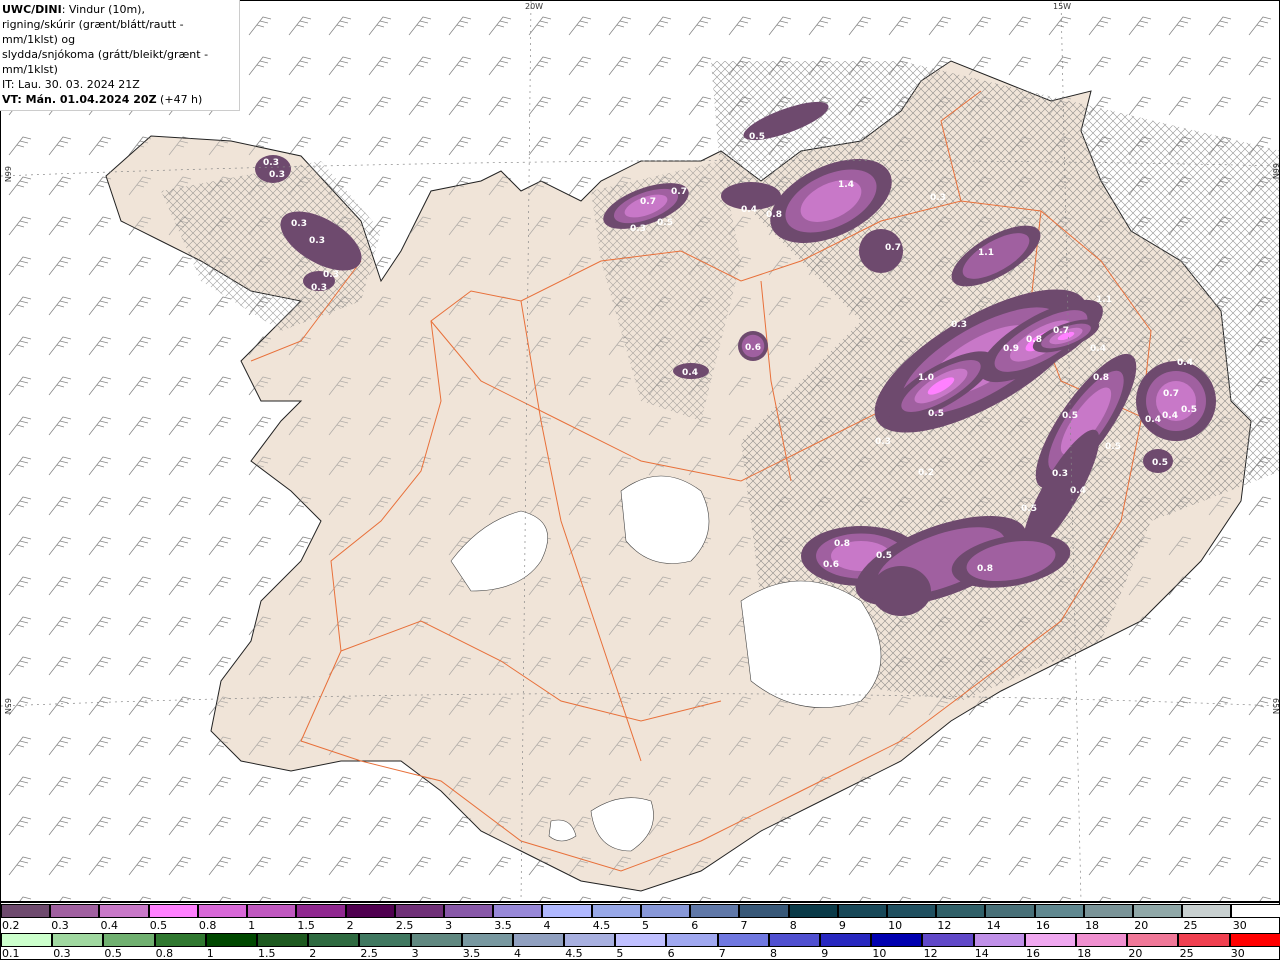 The image size is (1280, 962). I want to click on legend-snow-label: 2.5, so click(405, 925).